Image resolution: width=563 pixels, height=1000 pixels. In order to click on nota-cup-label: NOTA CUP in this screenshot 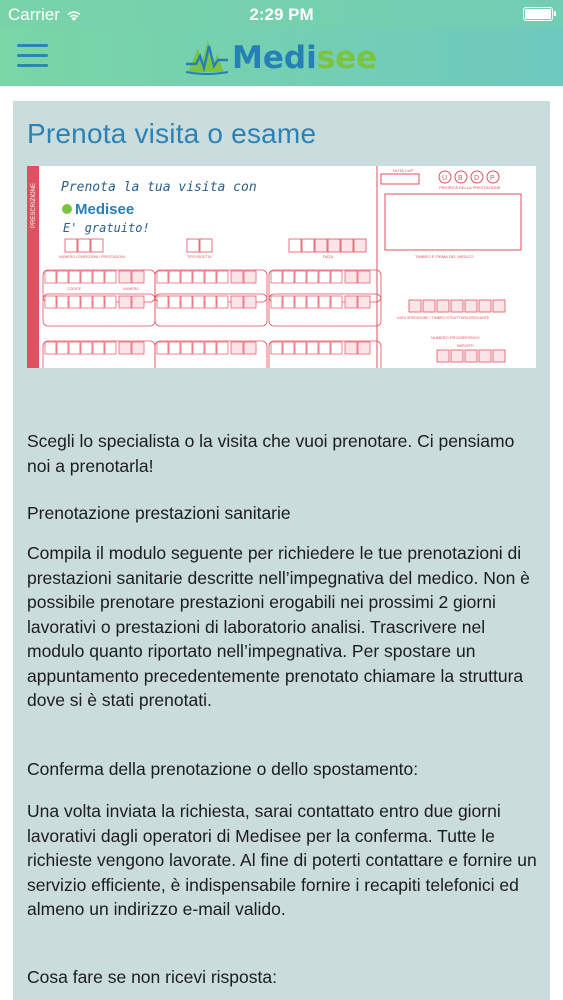, I will do `click(403, 170)`.